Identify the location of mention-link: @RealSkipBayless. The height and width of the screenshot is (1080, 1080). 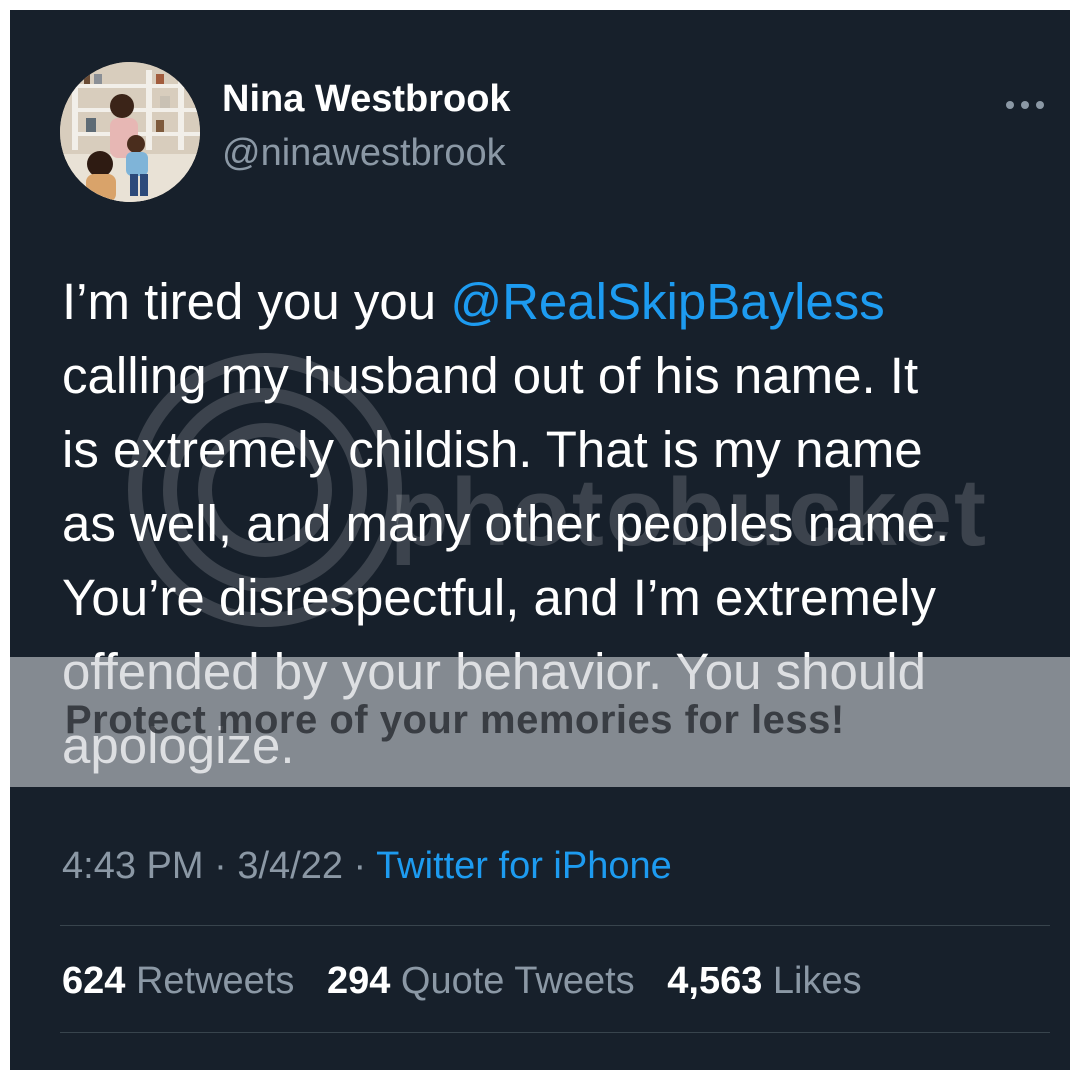
(667, 301).